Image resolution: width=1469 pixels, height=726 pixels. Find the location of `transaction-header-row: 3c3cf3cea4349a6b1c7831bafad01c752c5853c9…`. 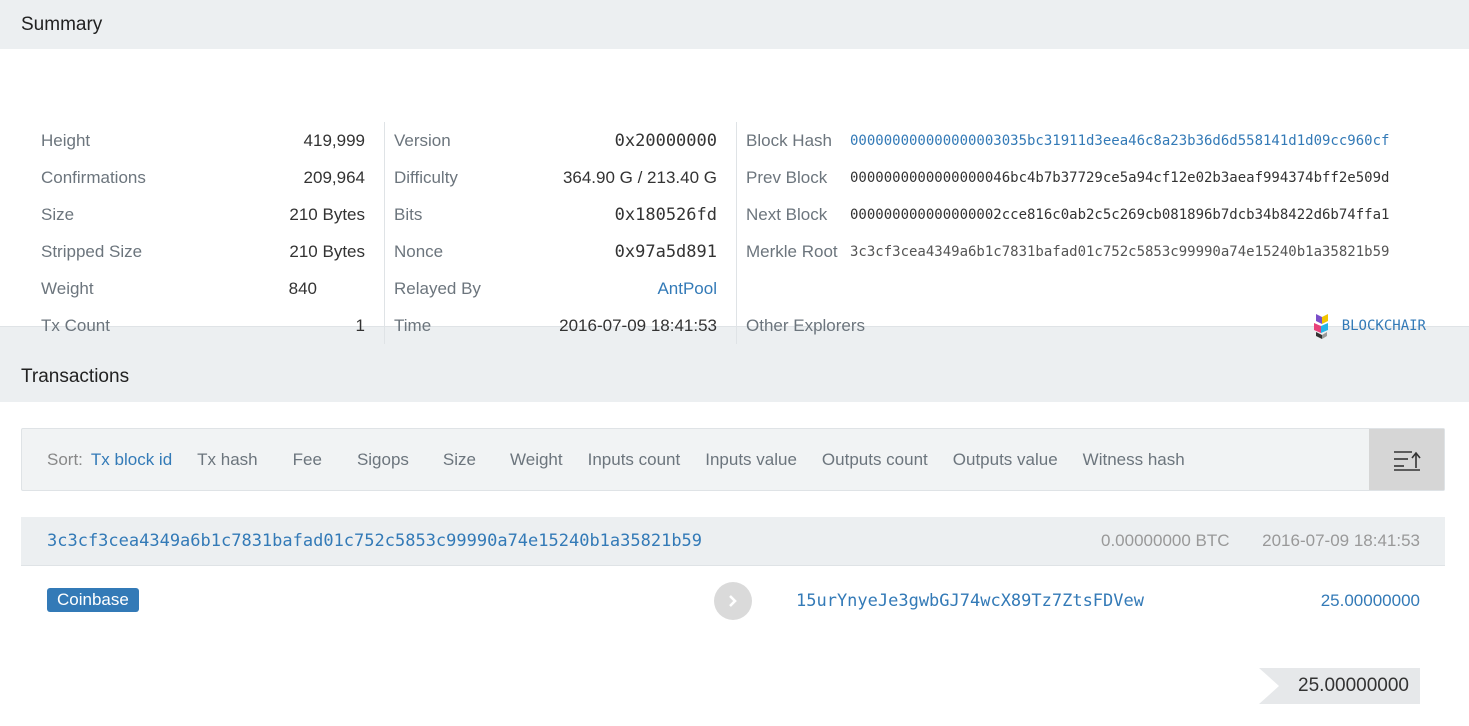

transaction-header-row: 3c3cf3cea4349a6b1c7831bafad01c752c5853c9… is located at coordinates (733, 541).